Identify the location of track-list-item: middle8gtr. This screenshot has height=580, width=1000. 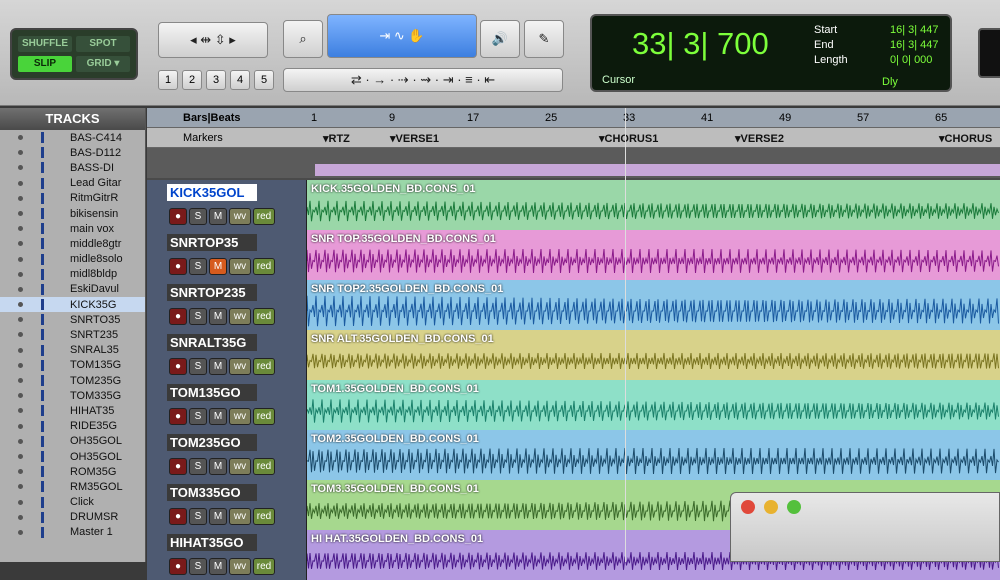
(72, 243).